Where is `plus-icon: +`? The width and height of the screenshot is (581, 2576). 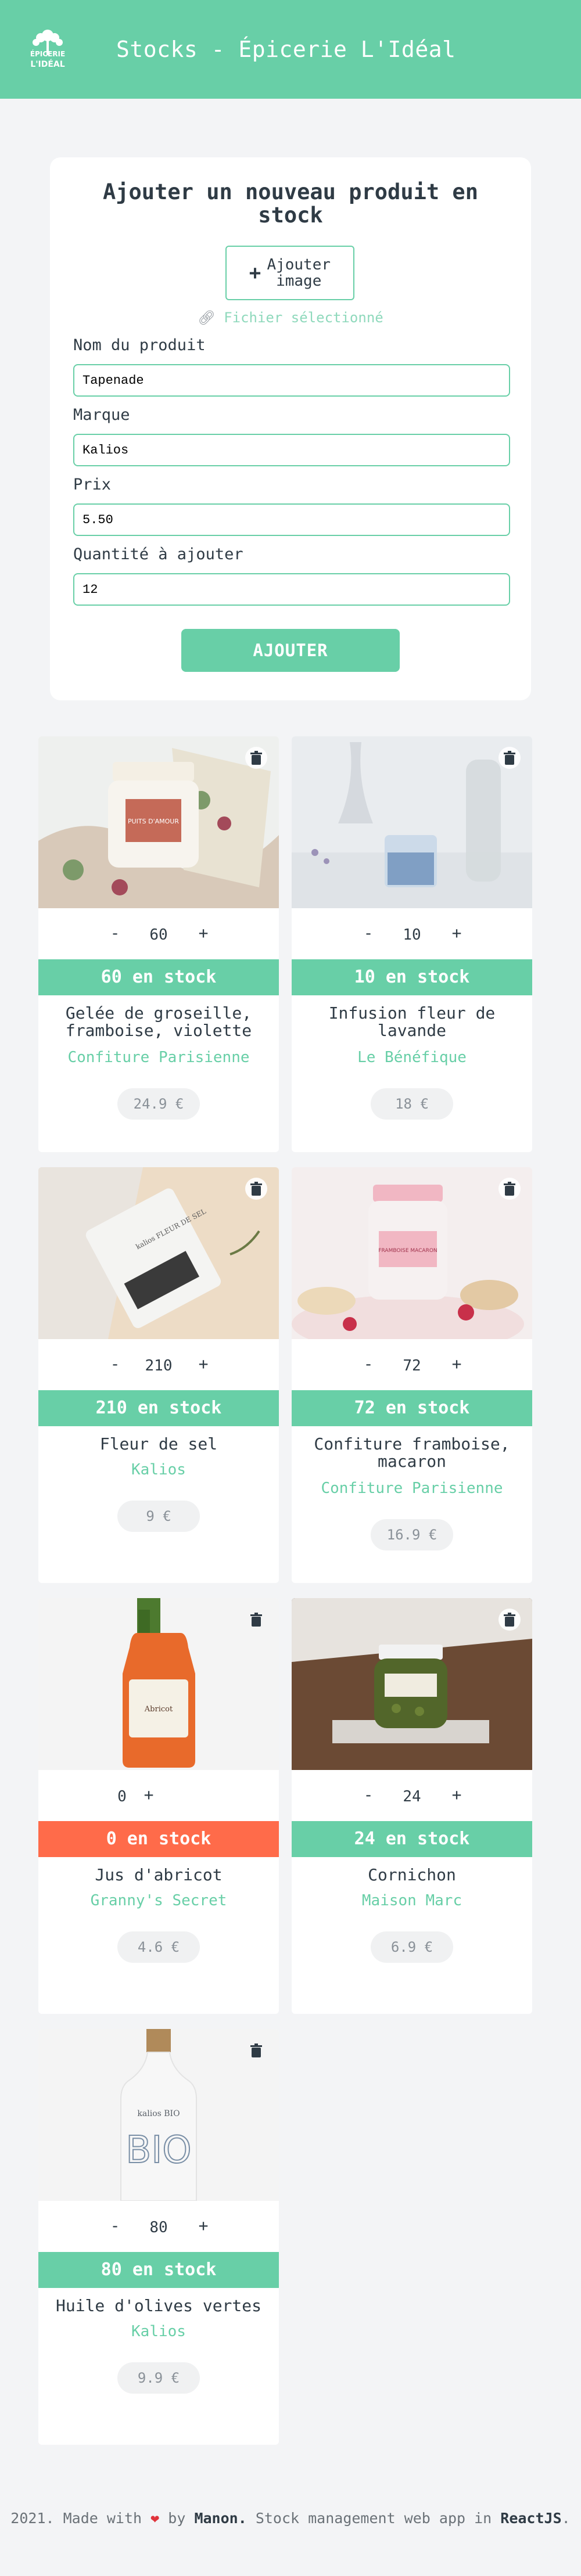
plus-icon: + is located at coordinates (255, 273).